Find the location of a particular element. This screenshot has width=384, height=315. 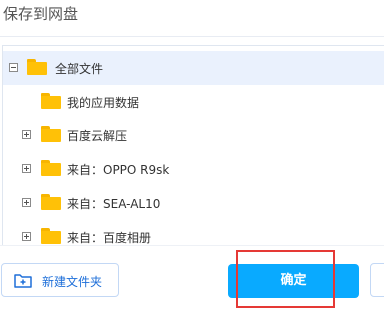

confirm-button: 确定 is located at coordinates (293, 281).